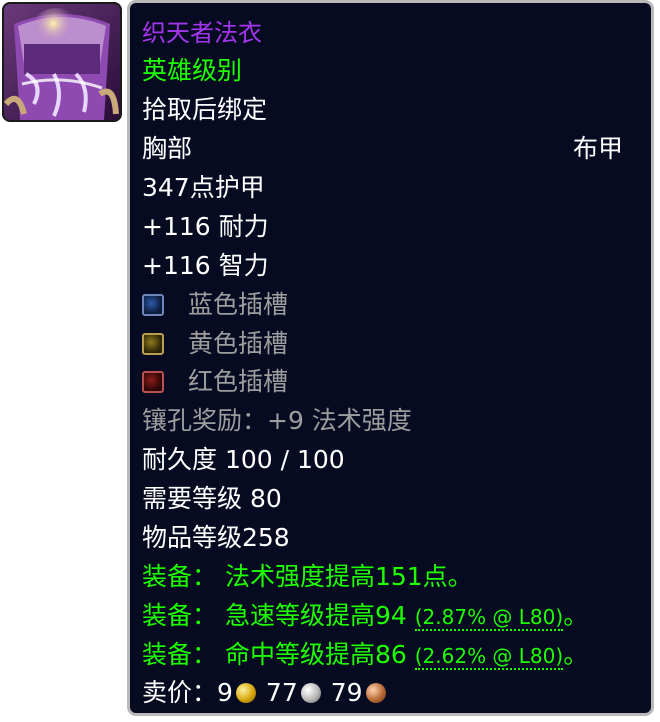  What do you see at coordinates (348, 576) in the screenshot?
I see `equip-text: 法术强度提高151点。` at bounding box center [348, 576].